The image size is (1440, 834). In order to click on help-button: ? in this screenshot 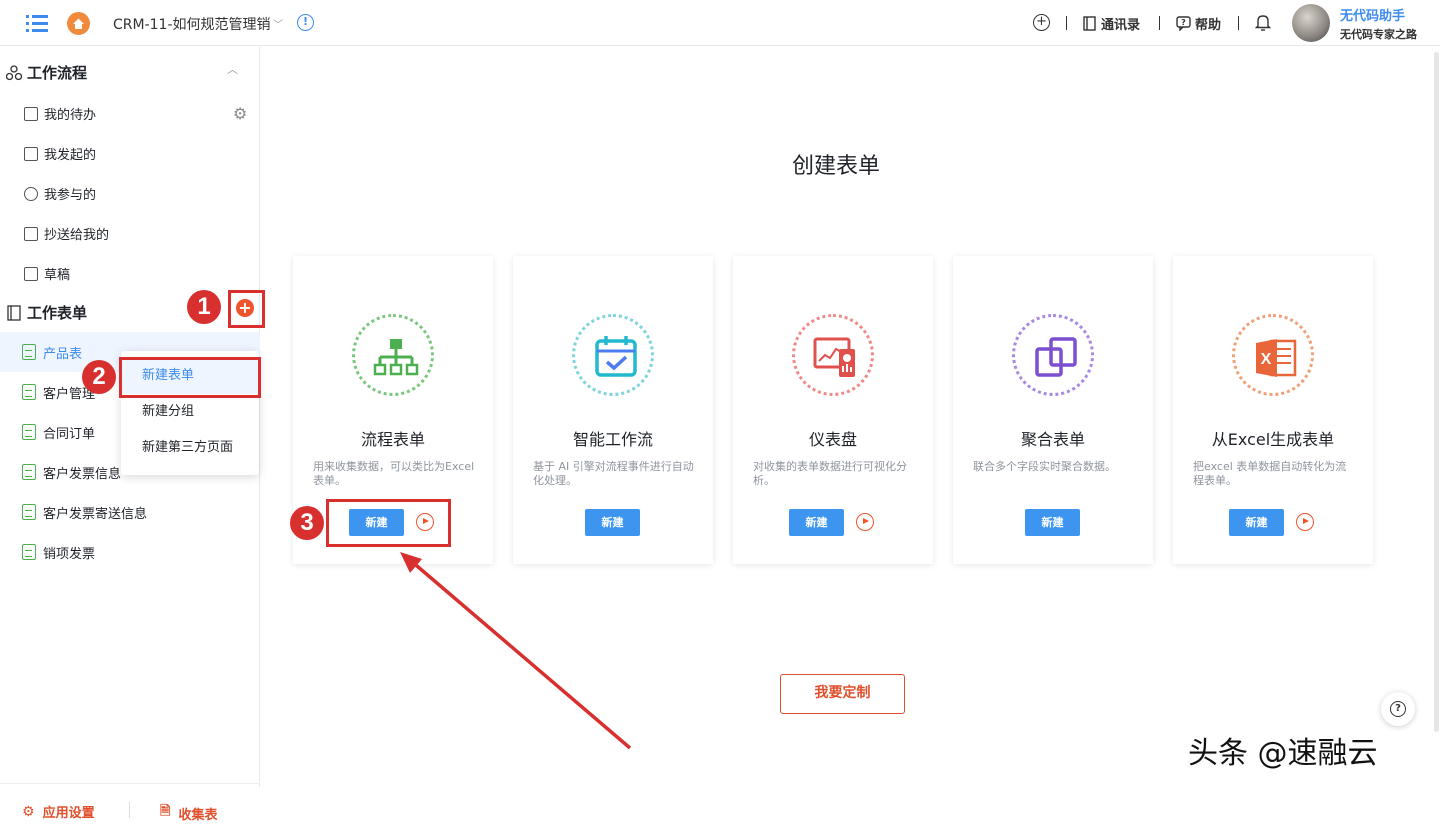, I will do `click(1398, 709)`.